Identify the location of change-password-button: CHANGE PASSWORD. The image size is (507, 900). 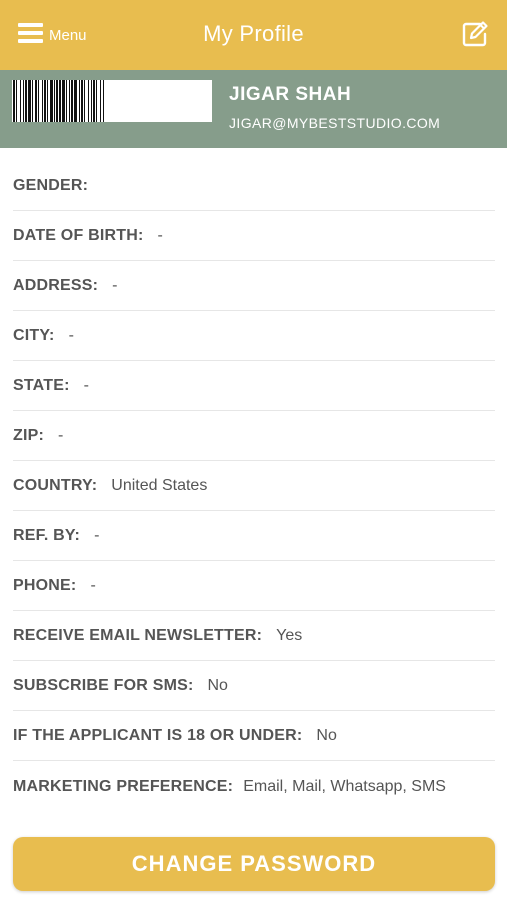
(254, 864).